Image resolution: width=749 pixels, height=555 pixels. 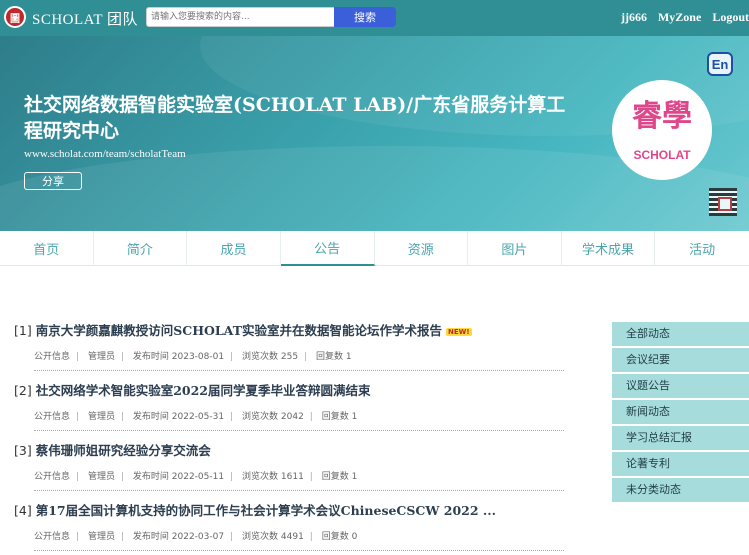 I want to click on tab-activities: 活动, so click(x=702, y=248).